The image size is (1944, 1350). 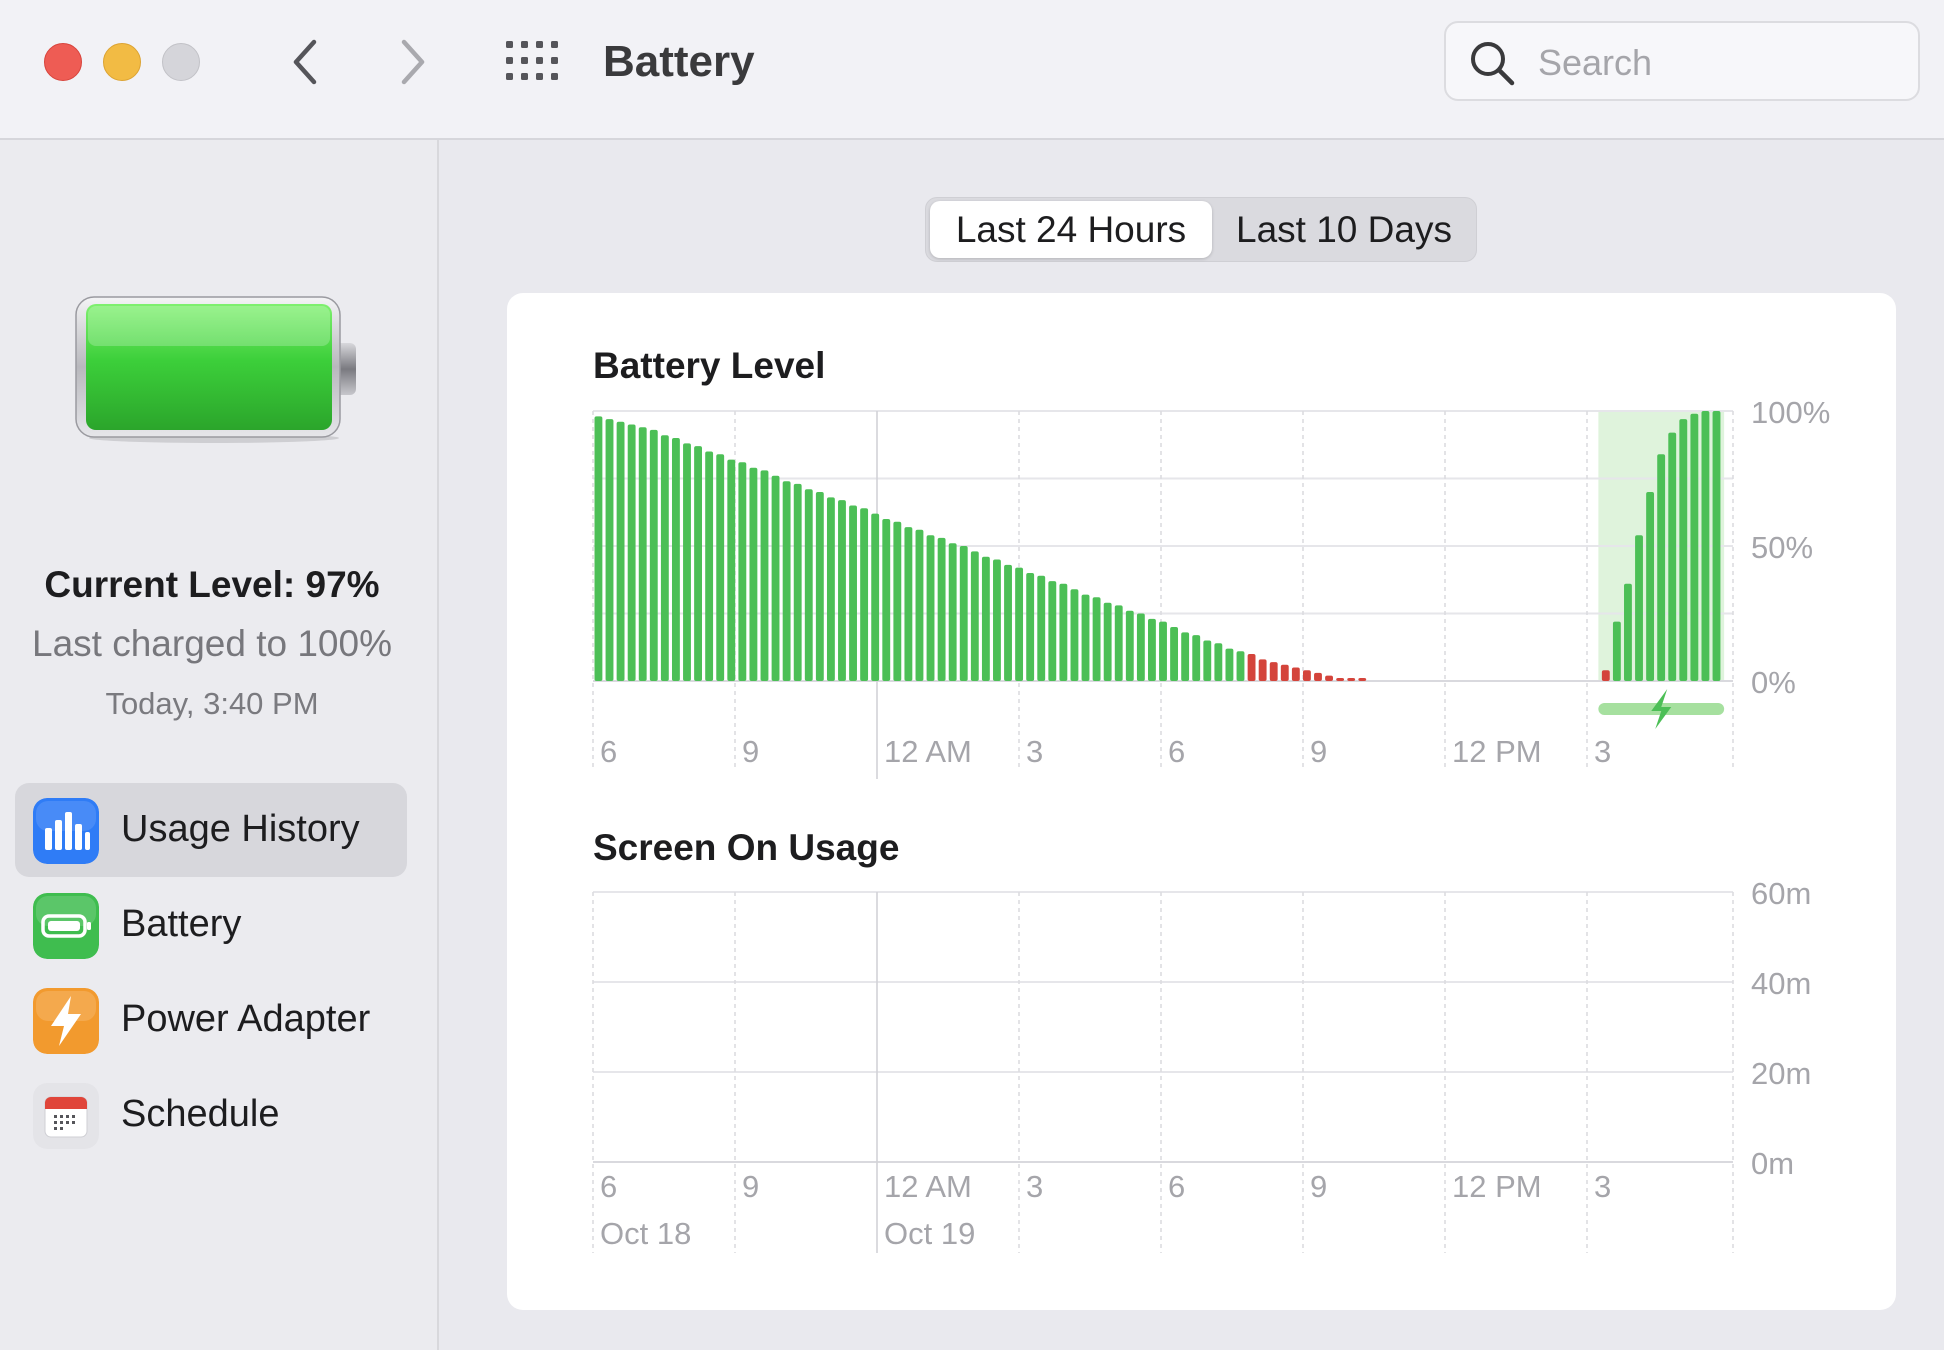 I want to click on forward-button, so click(x=413, y=62).